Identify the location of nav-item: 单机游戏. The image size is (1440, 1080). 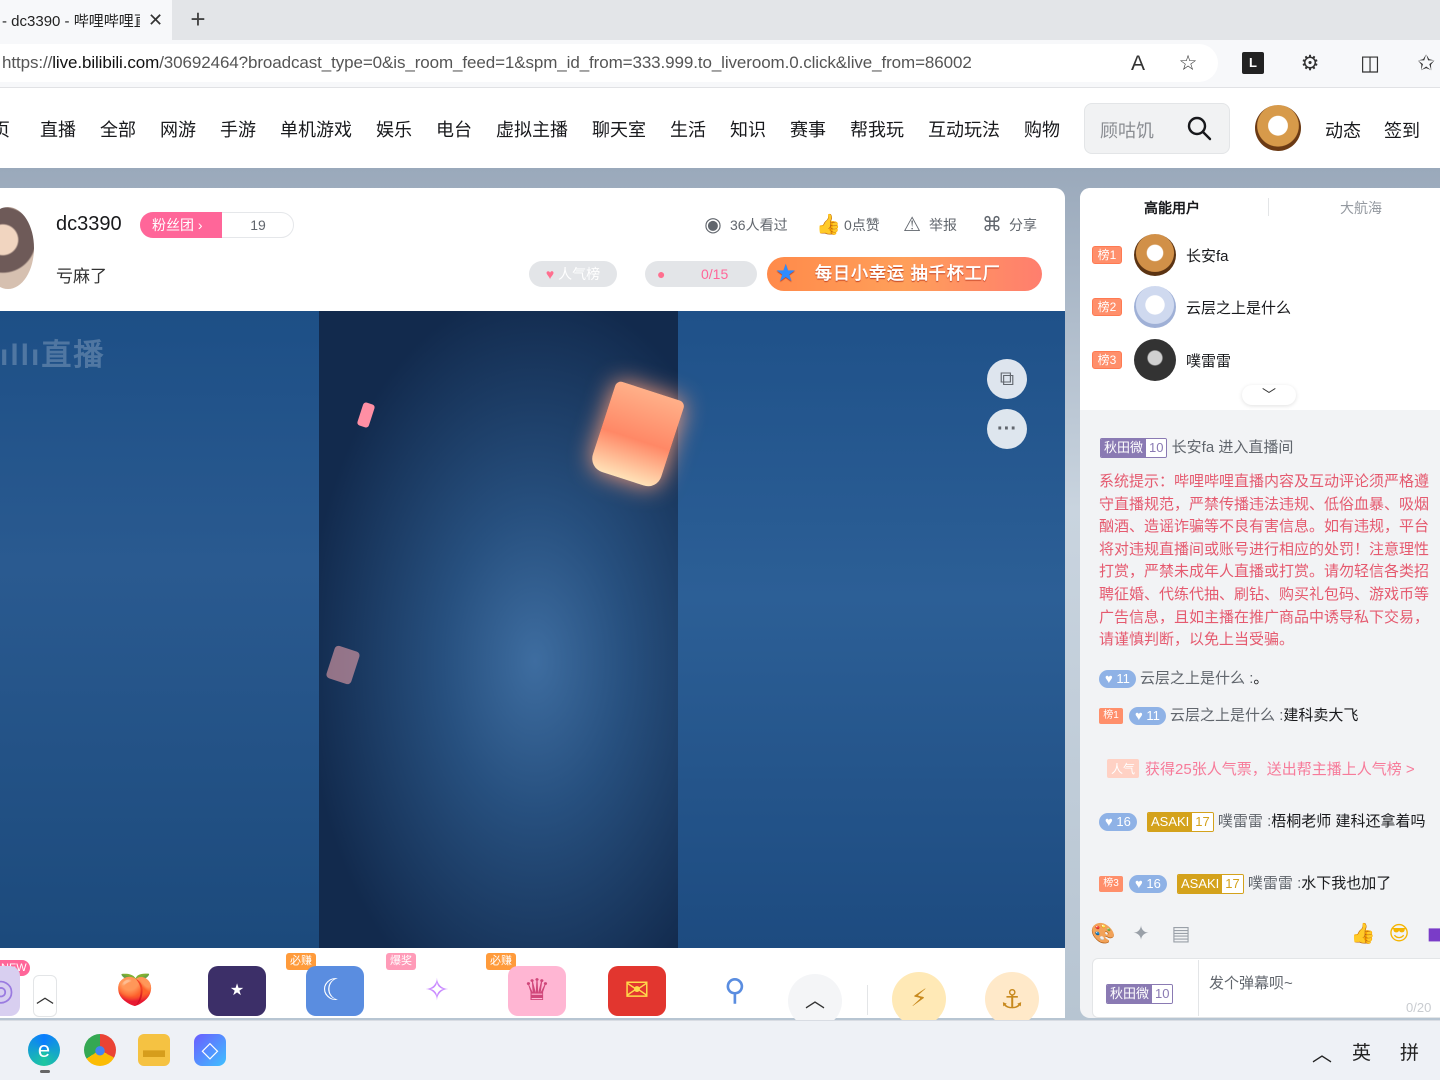
(316, 129).